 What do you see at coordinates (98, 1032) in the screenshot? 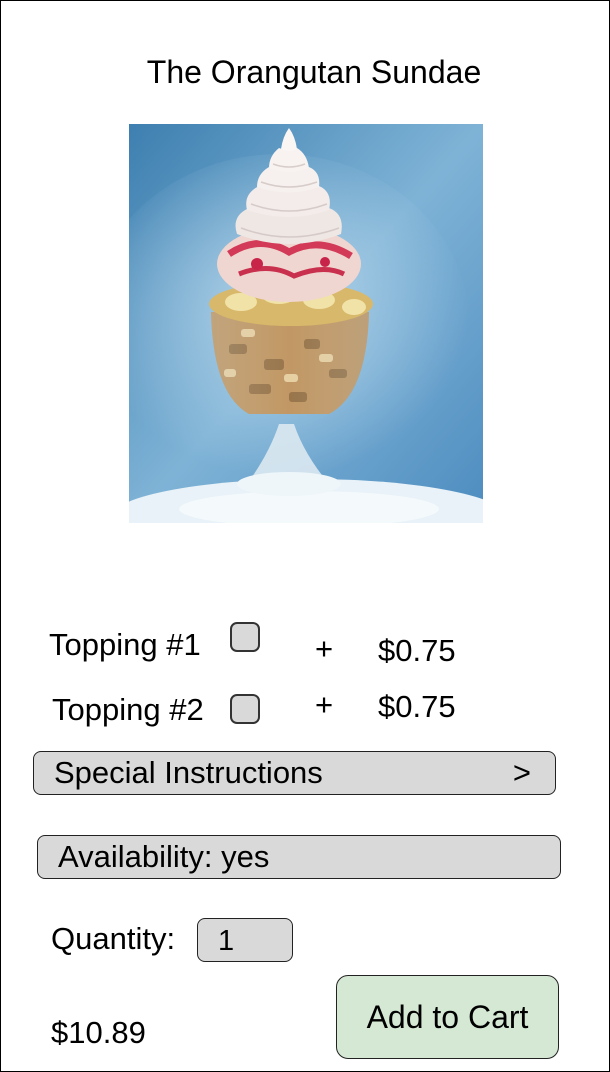
I see `total-price: $10.89` at bounding box center [98, 1032].